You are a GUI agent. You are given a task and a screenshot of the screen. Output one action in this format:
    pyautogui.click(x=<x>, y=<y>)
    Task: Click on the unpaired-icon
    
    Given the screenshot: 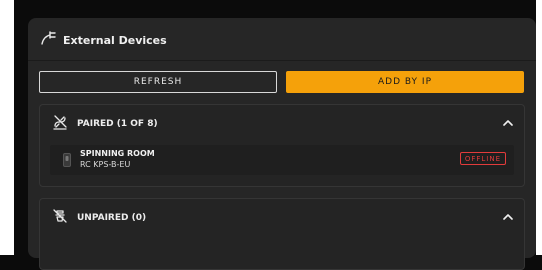 What is the action you would take?
    pyautogui.click(x=60, y=218)
    